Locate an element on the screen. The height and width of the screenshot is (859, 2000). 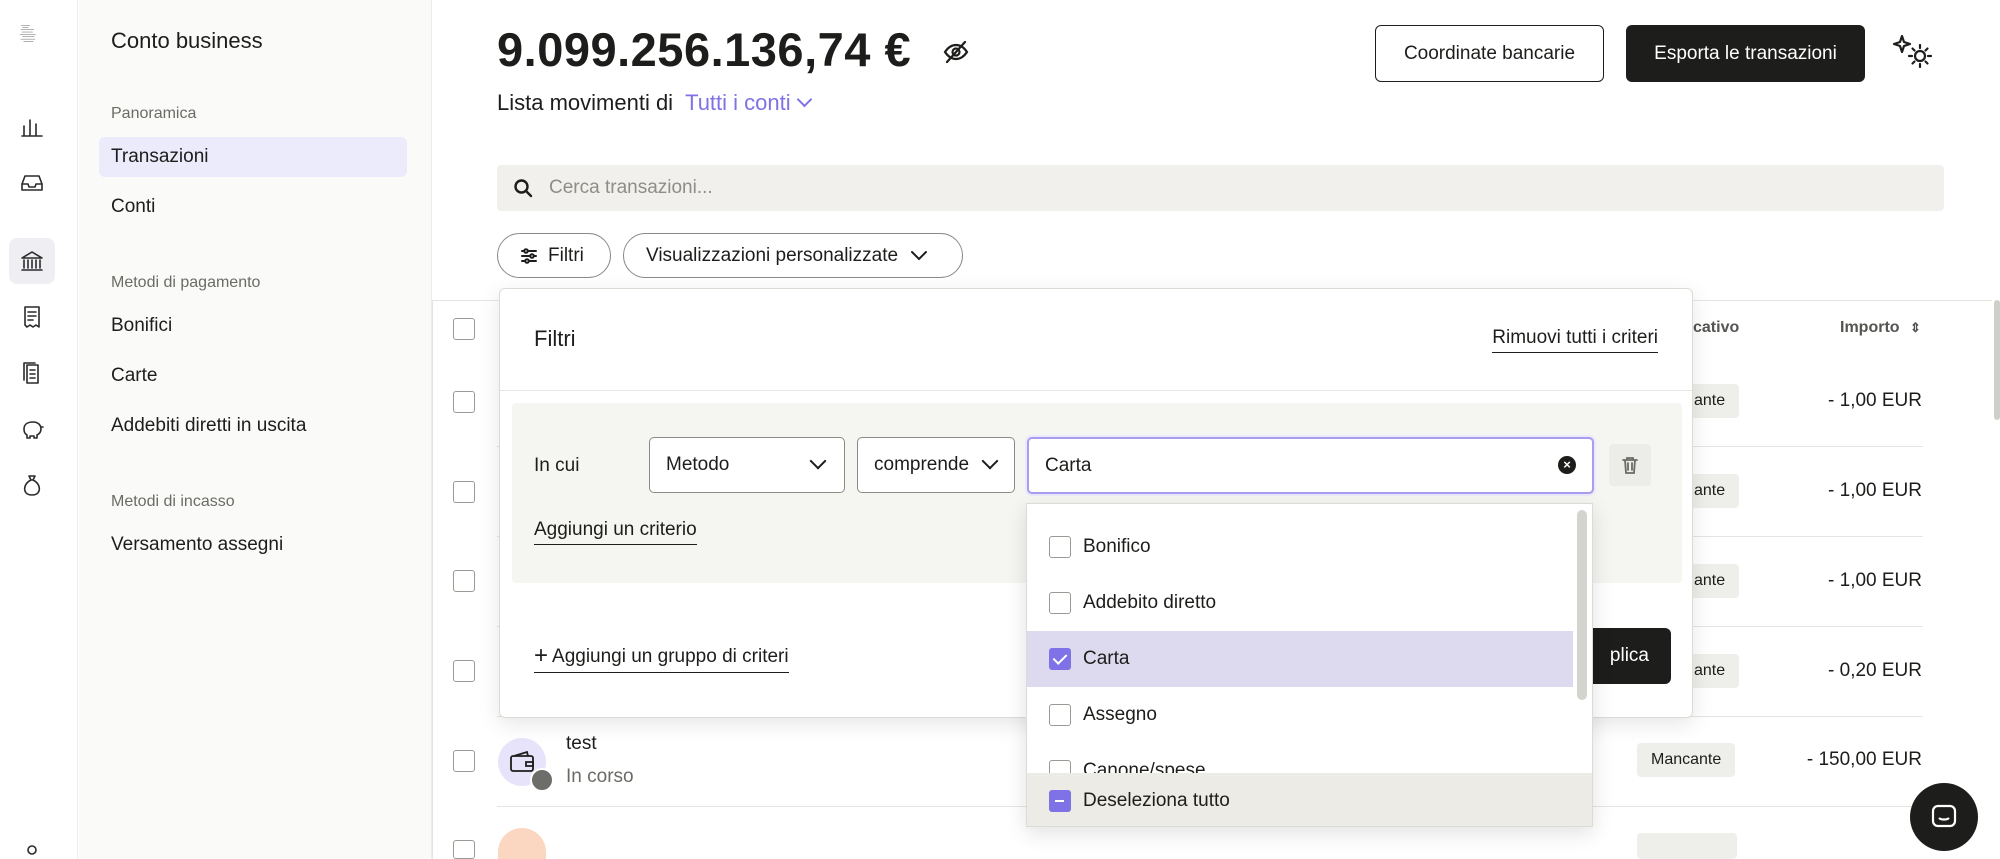
custom-views-button: Visualizzazioni personalizzate is located at coordinates (793, 255).